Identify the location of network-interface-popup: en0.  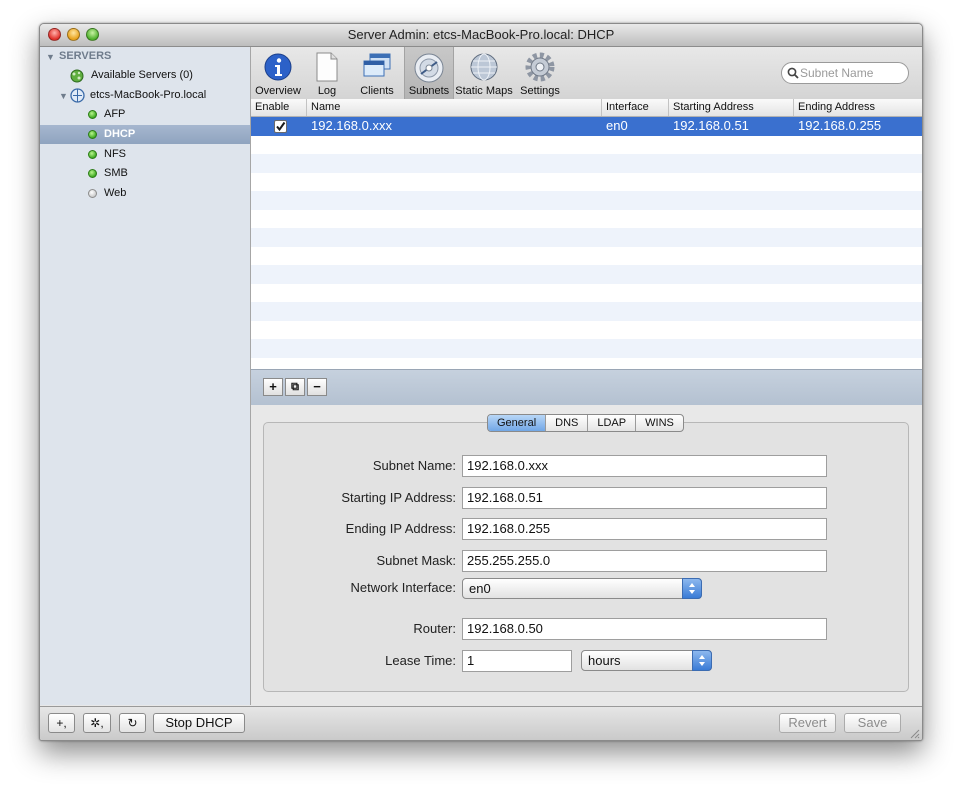
(582, 588).